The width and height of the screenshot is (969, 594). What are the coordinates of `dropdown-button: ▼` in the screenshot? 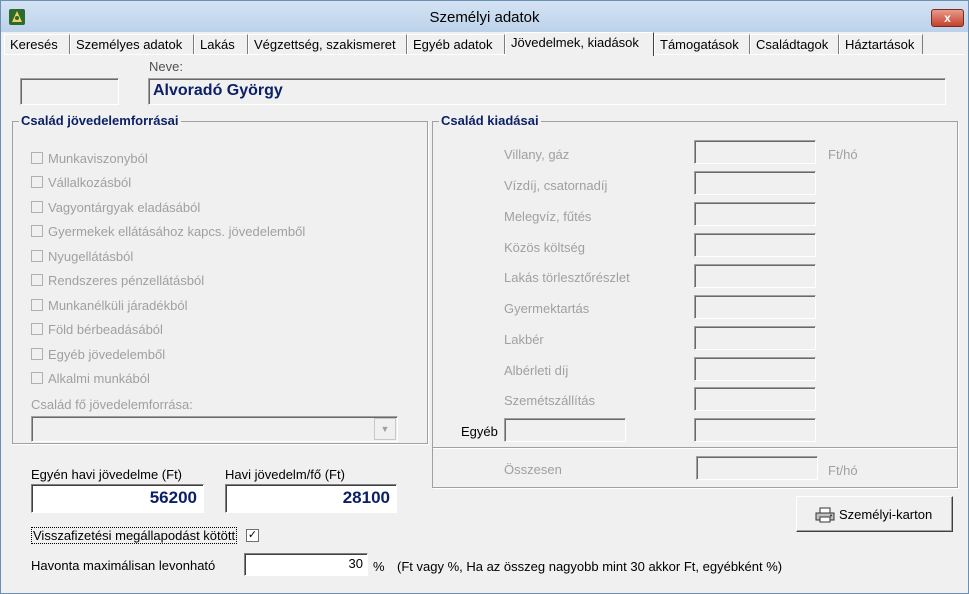 It's located at (385, 429).